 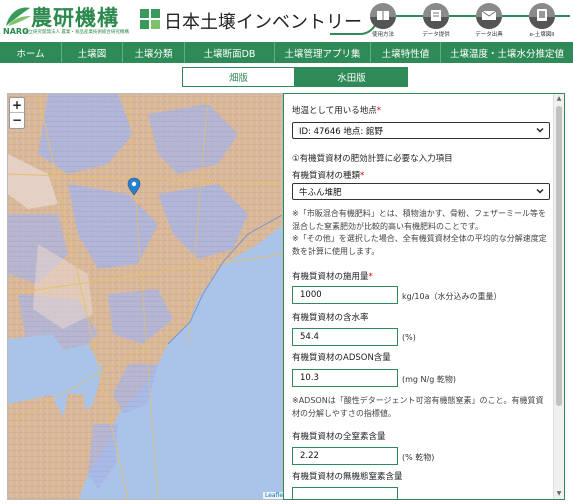 What do you see at coordinates (345, 493) in the screenshot?
I see `inorganic-nitrogen-input` at bounding box center [345, 493].